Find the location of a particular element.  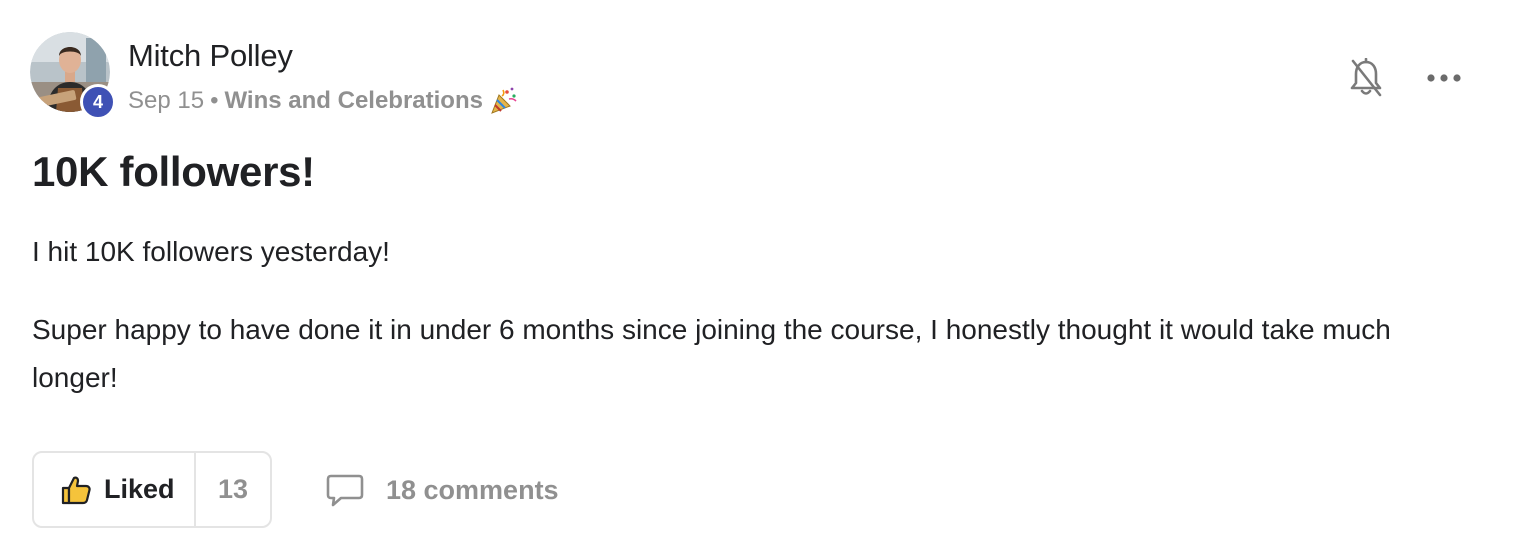

like-group: Liked 13 is located at coordinates (152, 489).